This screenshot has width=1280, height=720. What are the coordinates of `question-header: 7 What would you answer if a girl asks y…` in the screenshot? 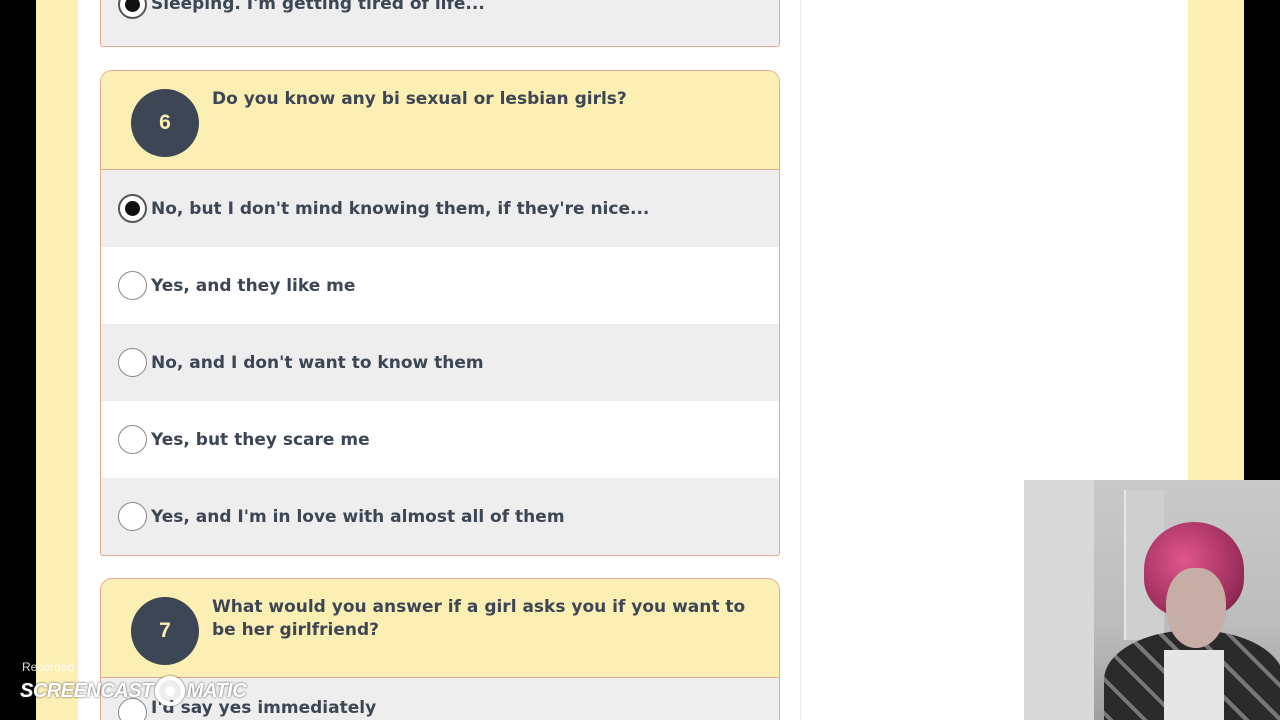 It's located at (440, 628).